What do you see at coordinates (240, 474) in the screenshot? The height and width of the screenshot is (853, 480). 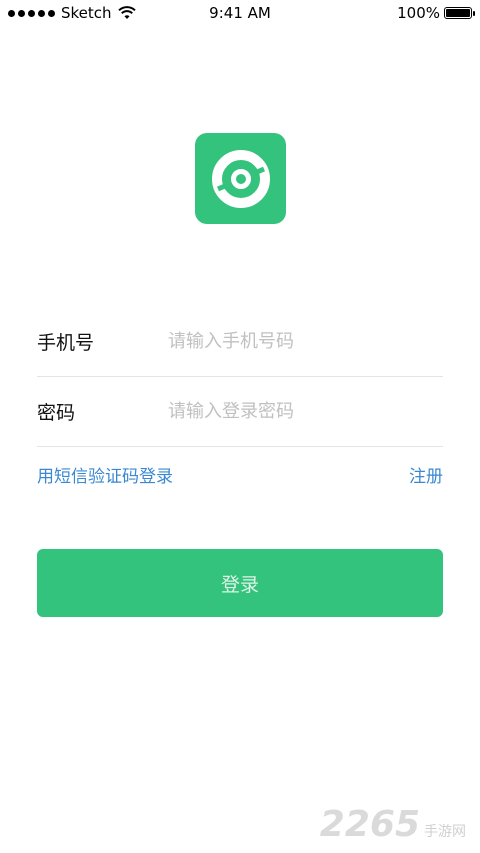 I see `links-row: 用短信验证码登录 注册` at bounding box center [240, 474].